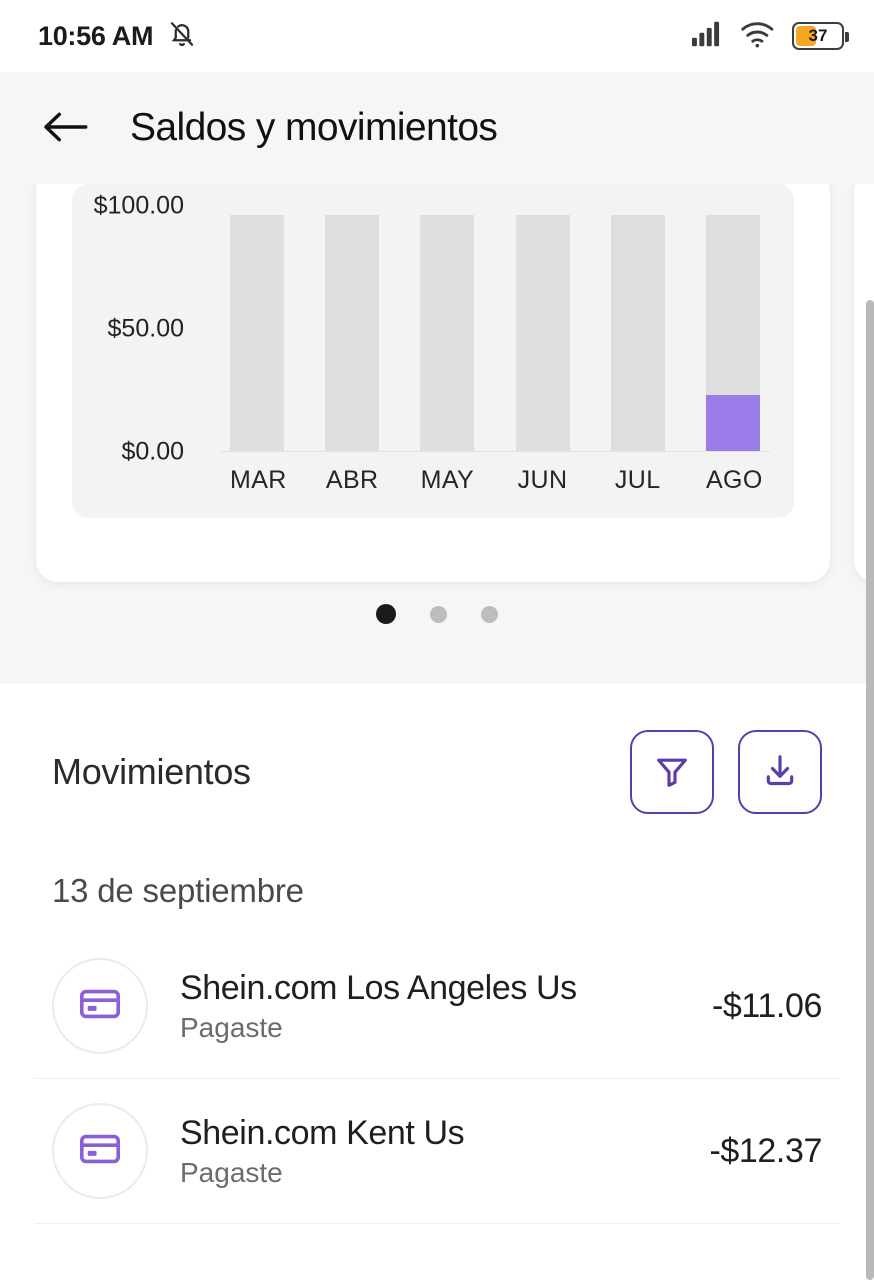 This screenshot has width=874, height=1280. I want to click on y-axis-tick-50: $50.00, so click(145, 328).